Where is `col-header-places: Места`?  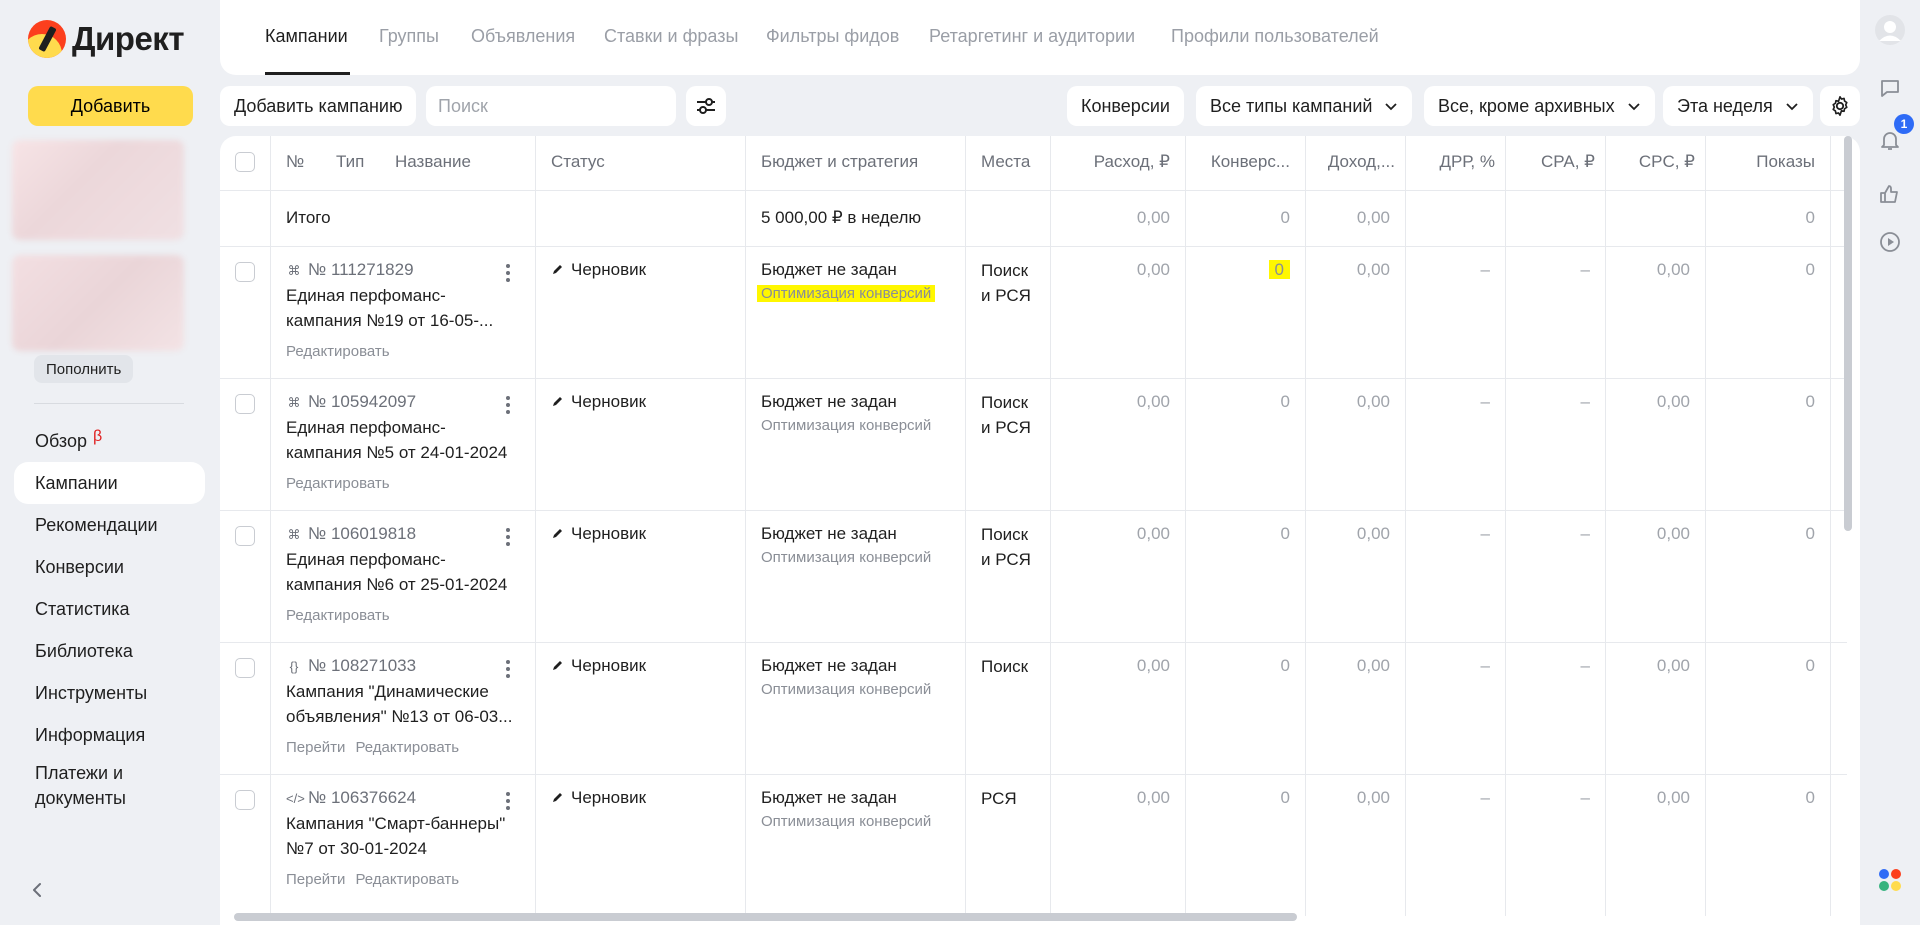 col-header-places: Места is located at coordinates (1005, 162).